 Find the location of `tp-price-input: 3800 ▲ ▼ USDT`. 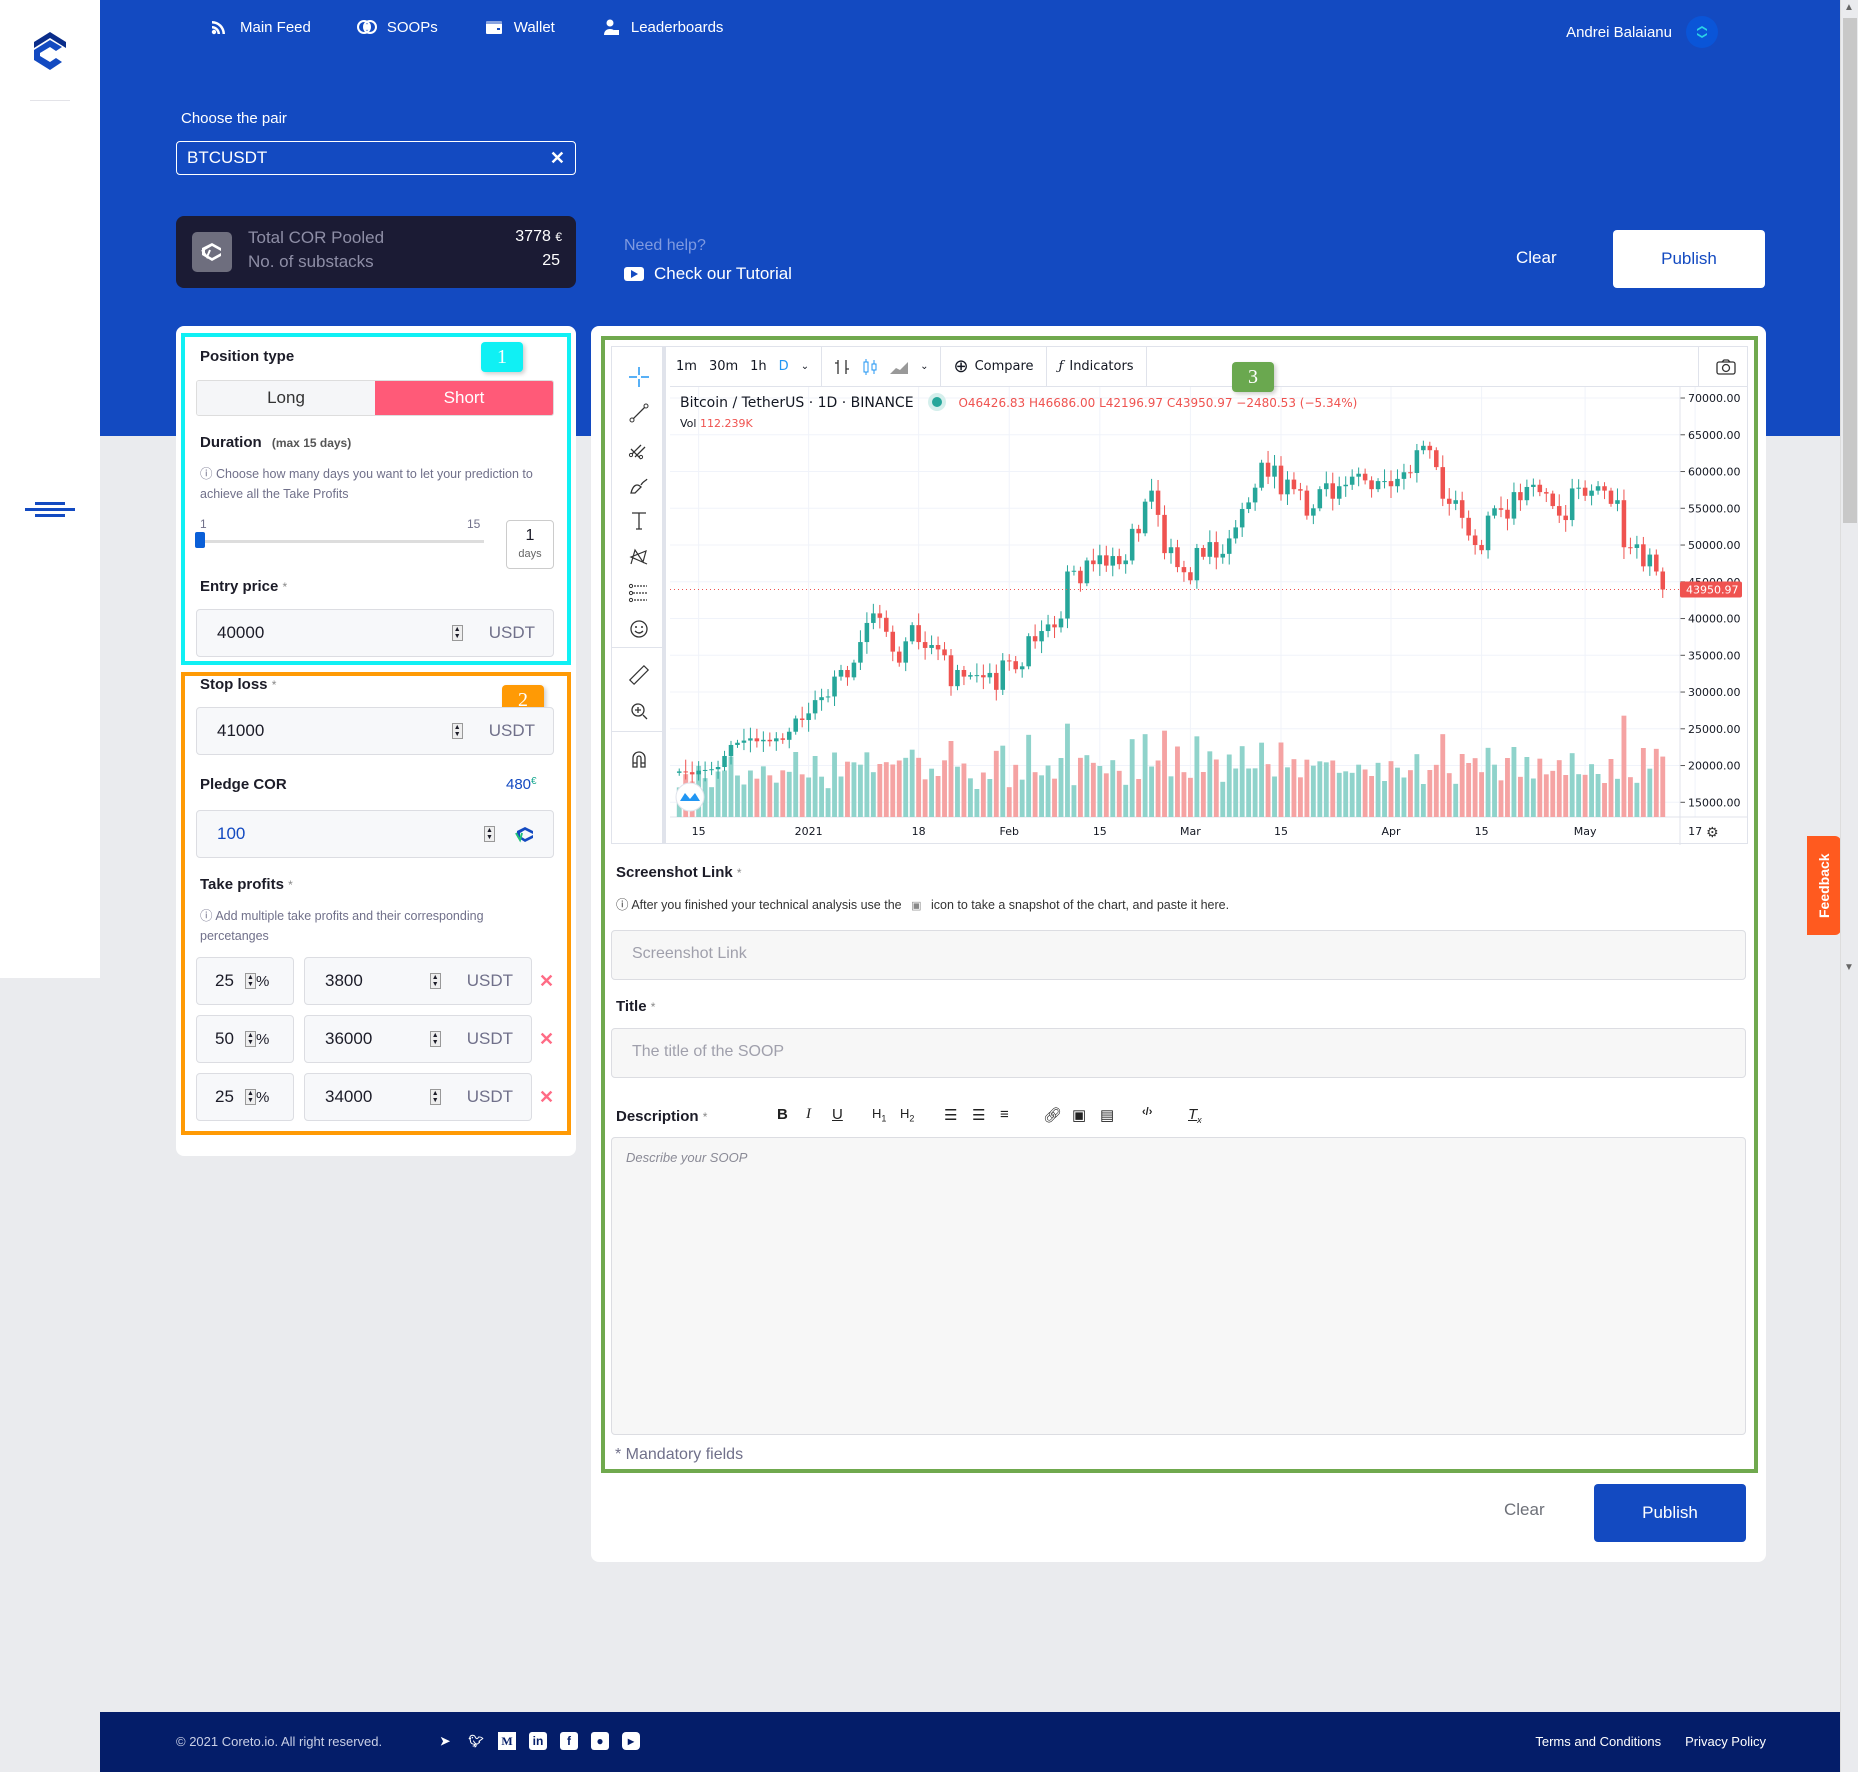

tp-price-input: 3800 ▲ ▼ USDT is located at coordinates (418, 981).